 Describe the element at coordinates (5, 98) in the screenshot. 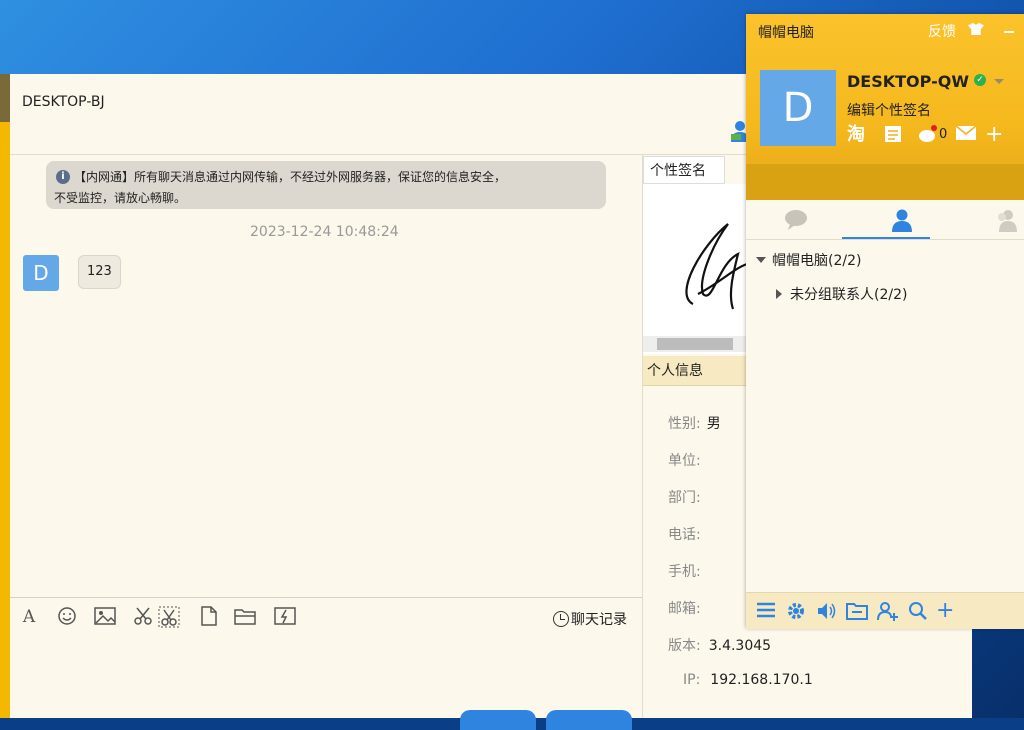

I see `window-accent-top` at that location.